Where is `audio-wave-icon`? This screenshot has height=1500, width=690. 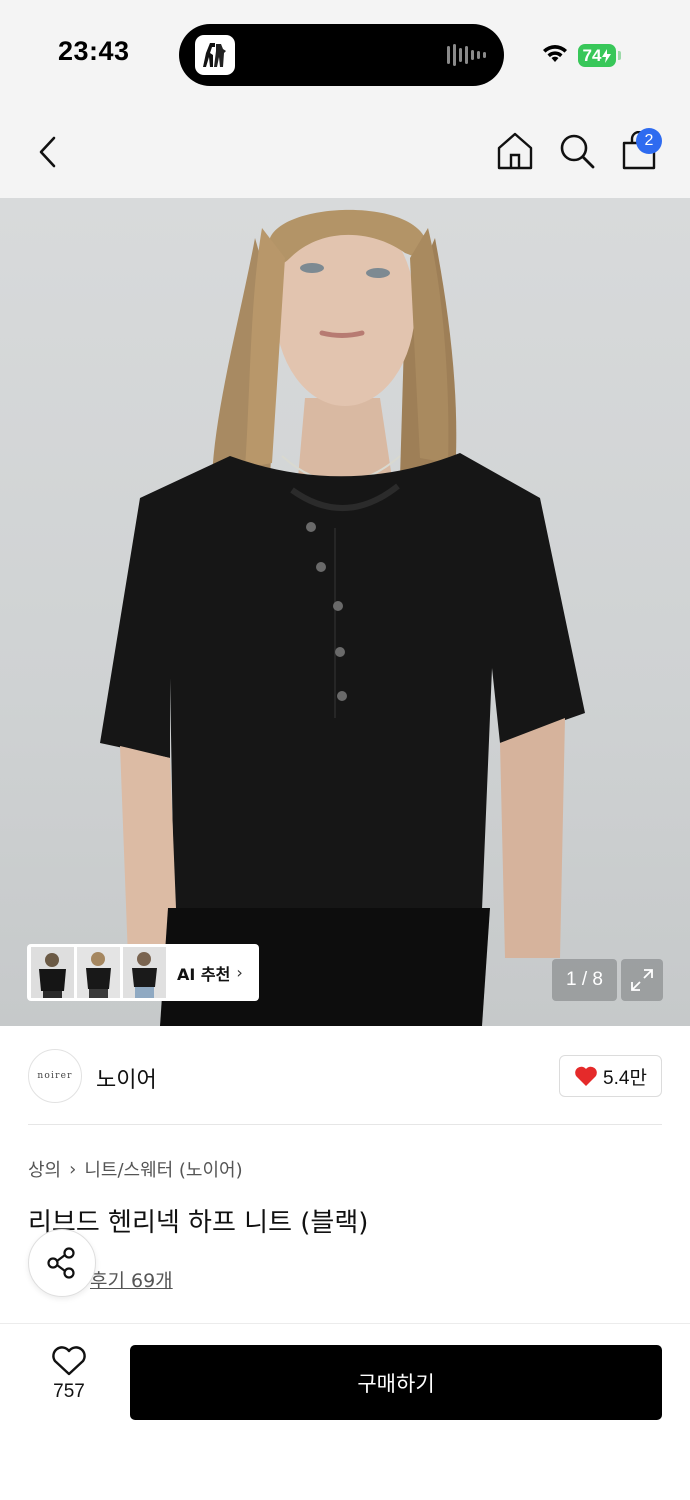 audio-wave-icon is located at coordinates (466, 55).